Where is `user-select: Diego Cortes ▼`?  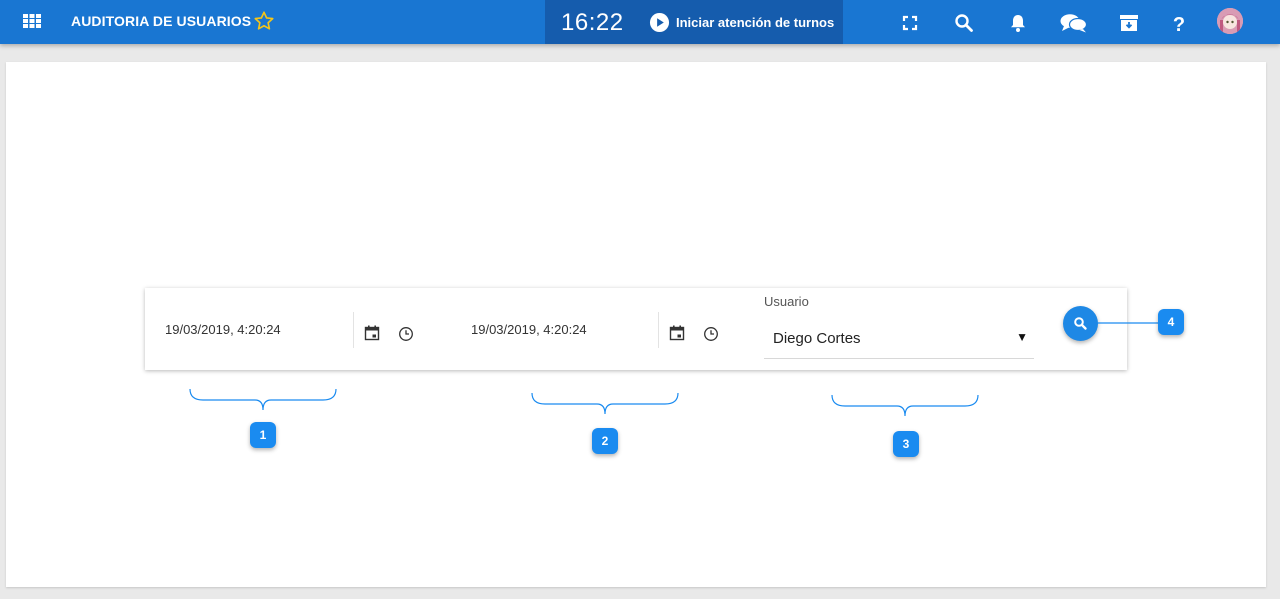
user-select: Diego Cortes ▼ is located at coordinates (899, 338).